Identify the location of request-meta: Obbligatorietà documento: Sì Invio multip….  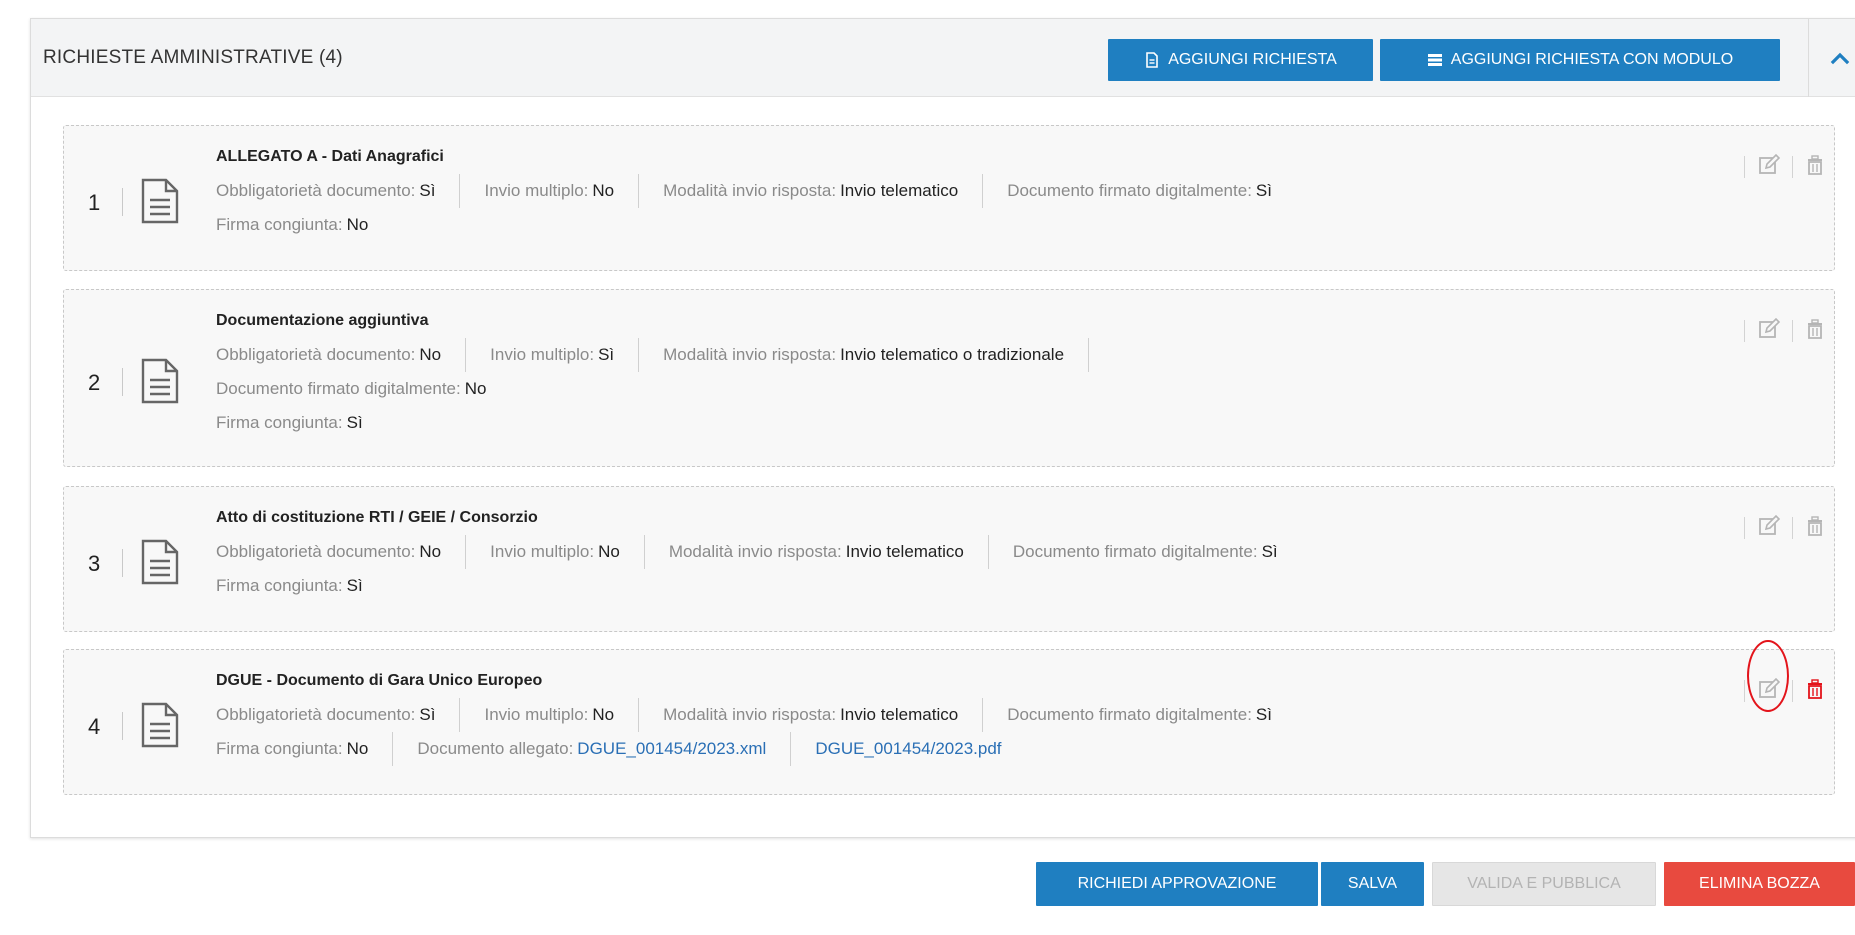
(756, 191).